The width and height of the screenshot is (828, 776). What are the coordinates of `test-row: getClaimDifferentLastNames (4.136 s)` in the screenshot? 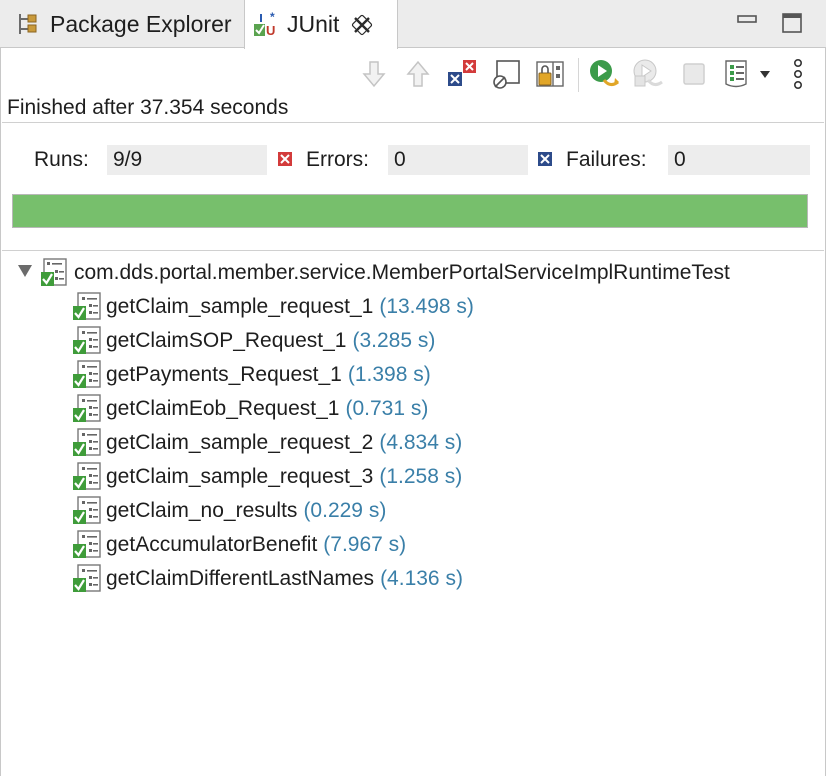 It's located at (267, 579).